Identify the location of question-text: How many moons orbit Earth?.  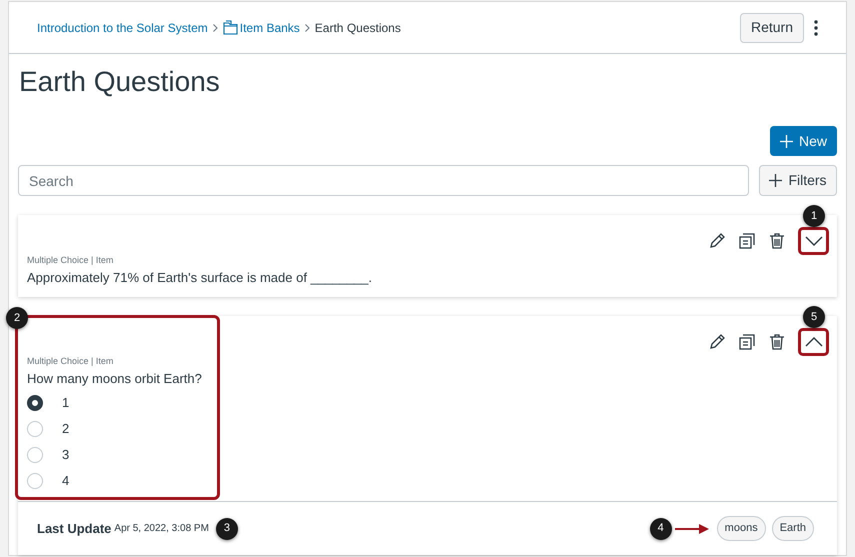
(114, 379).